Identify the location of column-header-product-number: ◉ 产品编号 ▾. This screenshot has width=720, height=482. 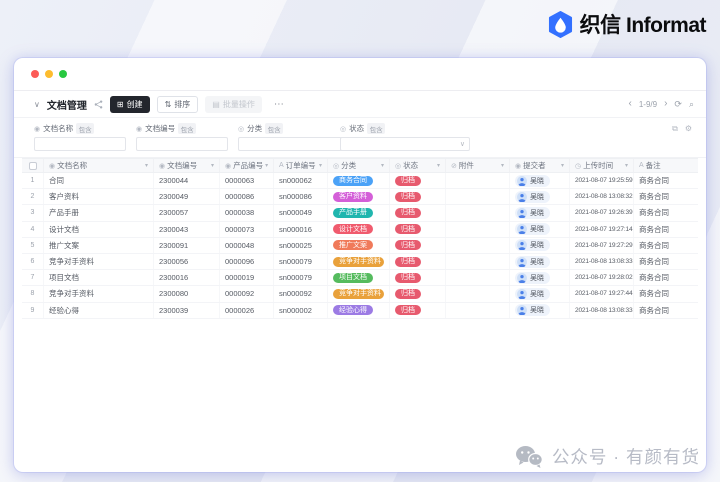
(247, 165).